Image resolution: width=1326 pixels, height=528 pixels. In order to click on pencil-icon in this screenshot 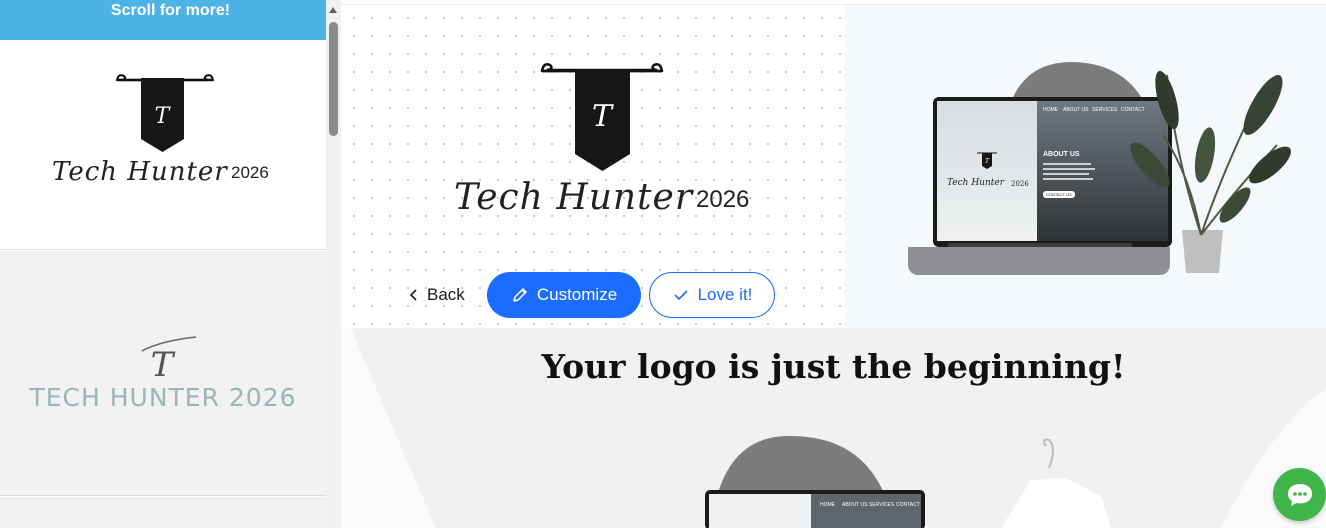, I will do `click(520, 295)`.